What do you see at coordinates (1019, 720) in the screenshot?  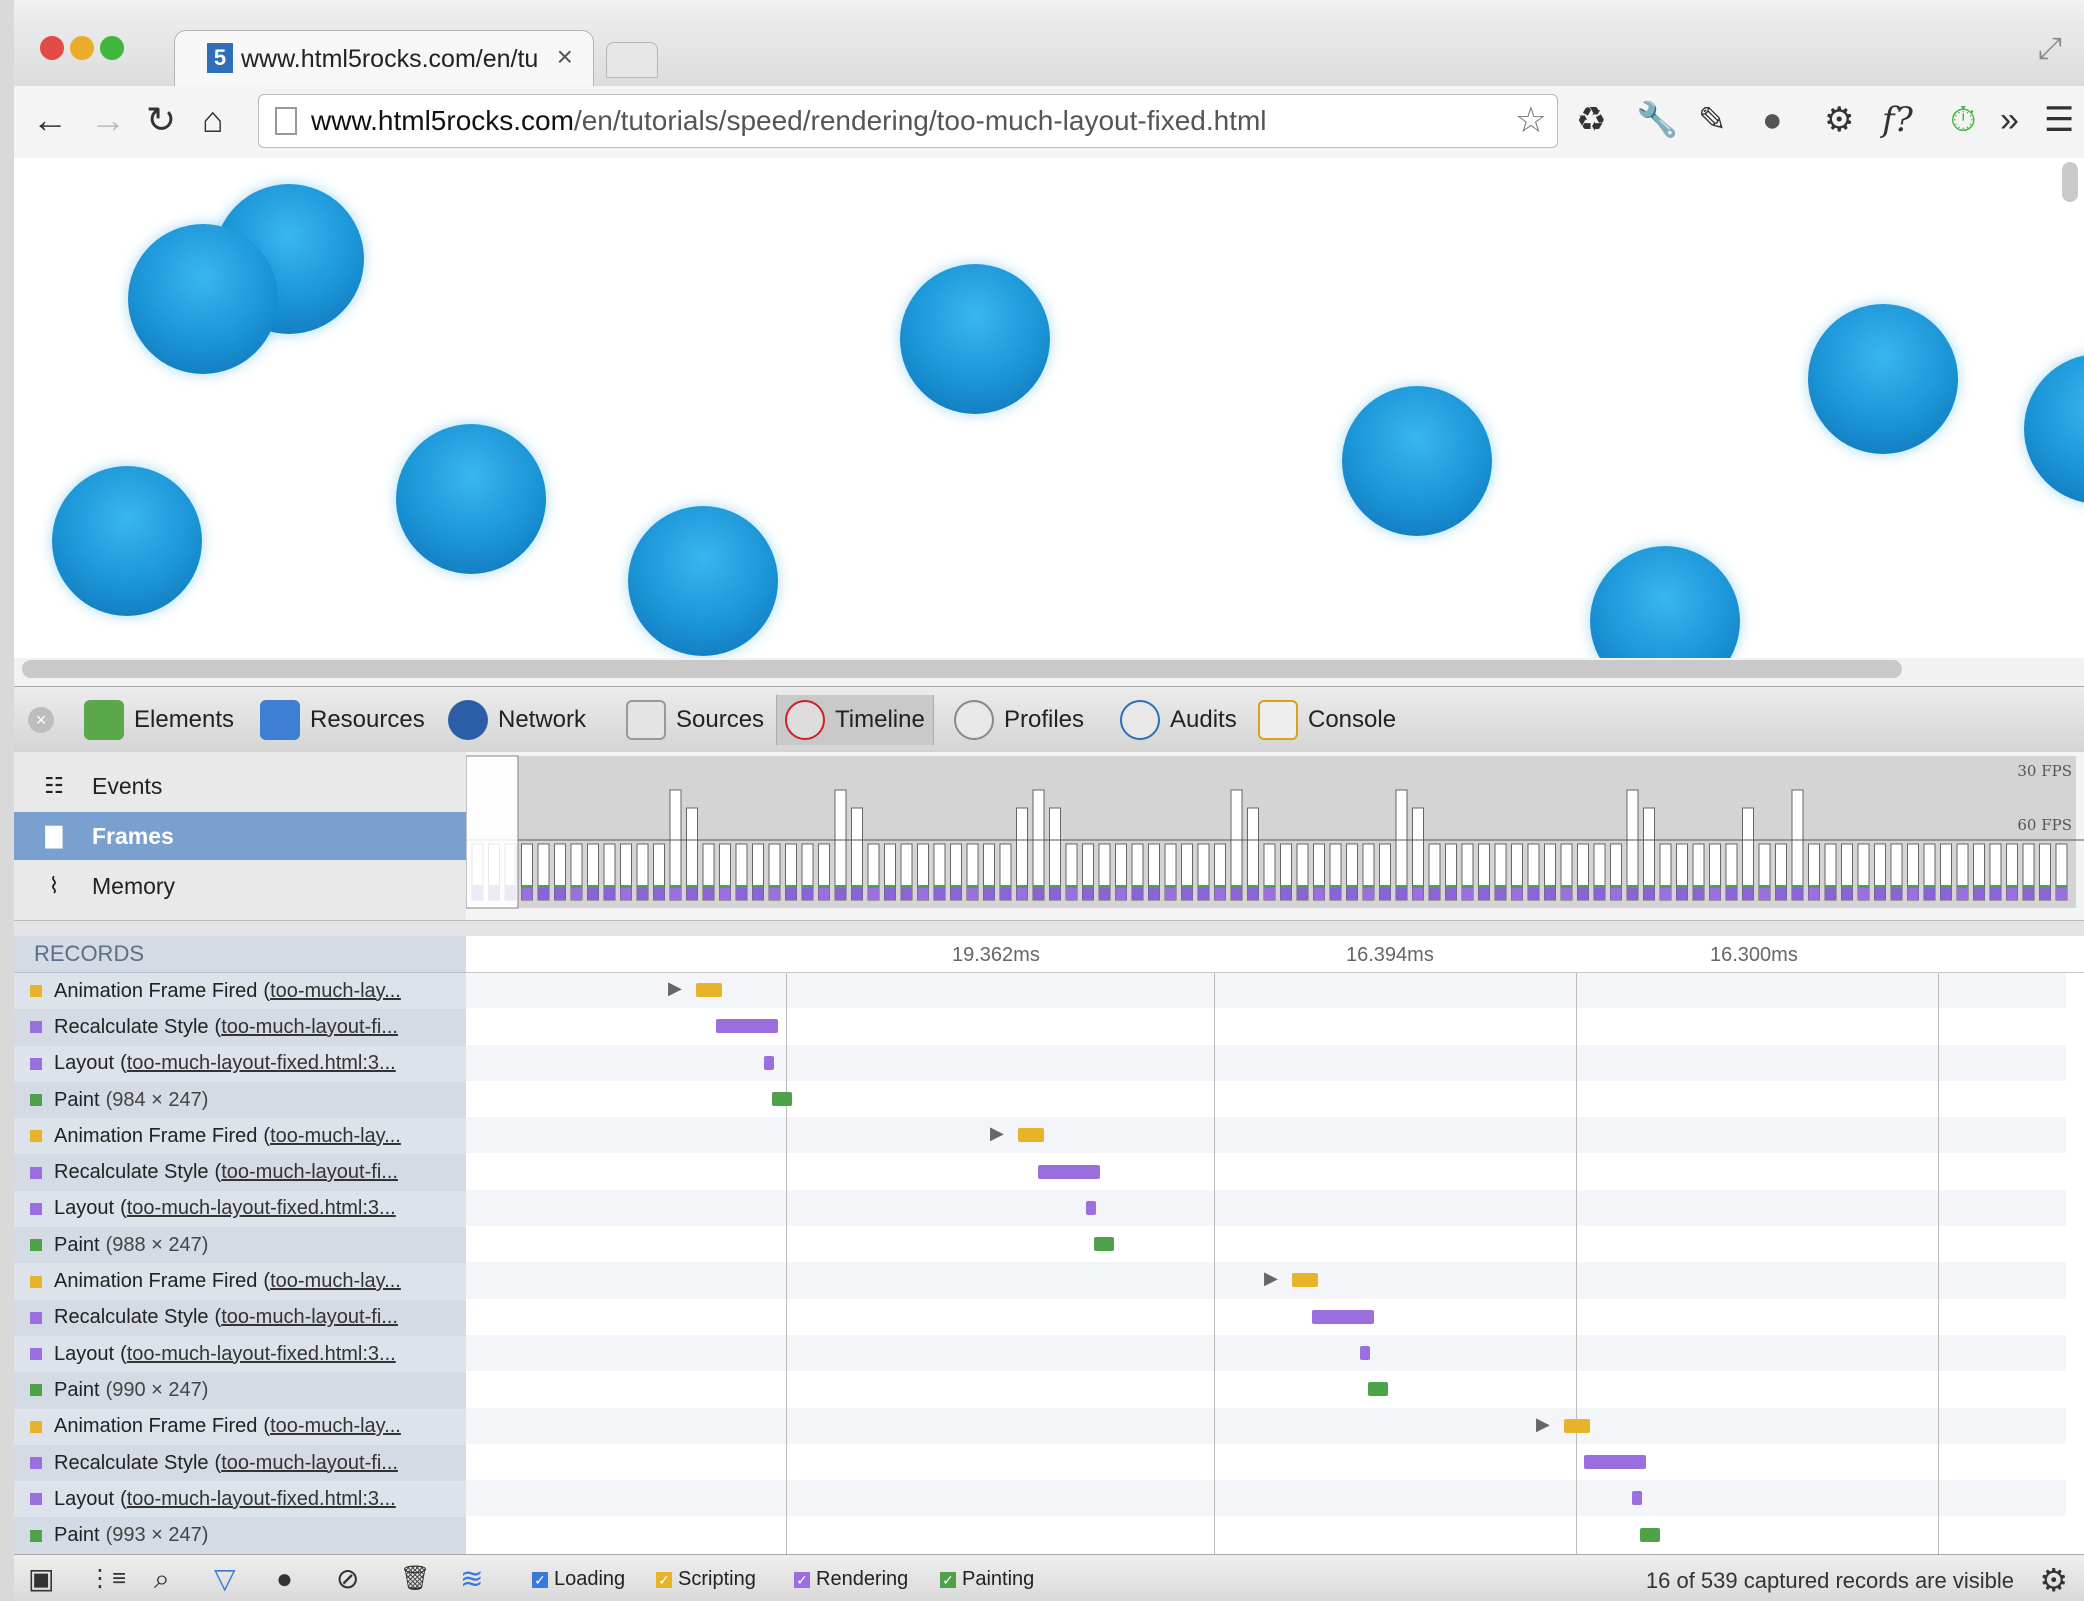 I see `tab-profiles: Profiles` at bounding box center [1019, 720].